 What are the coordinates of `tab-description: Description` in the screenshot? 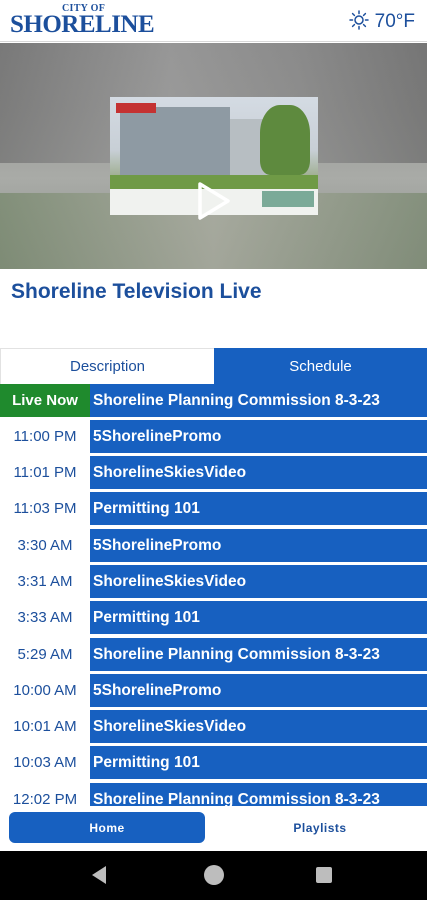 It's located at (107, 366).